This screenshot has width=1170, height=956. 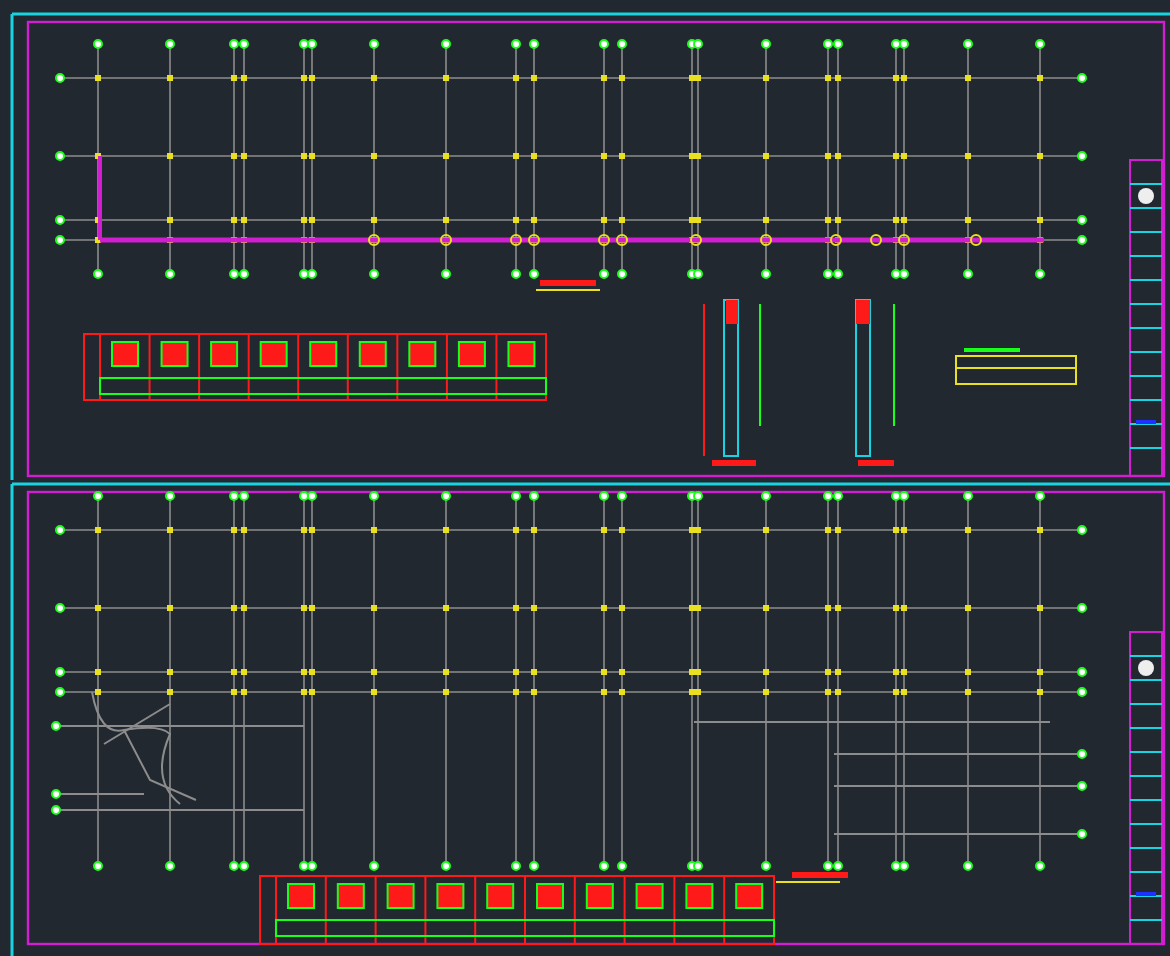 What do you see at coordinates (1016, 366) in the screenshot?
I see `legend-table-drawing` at bounding box center [1016, 366].